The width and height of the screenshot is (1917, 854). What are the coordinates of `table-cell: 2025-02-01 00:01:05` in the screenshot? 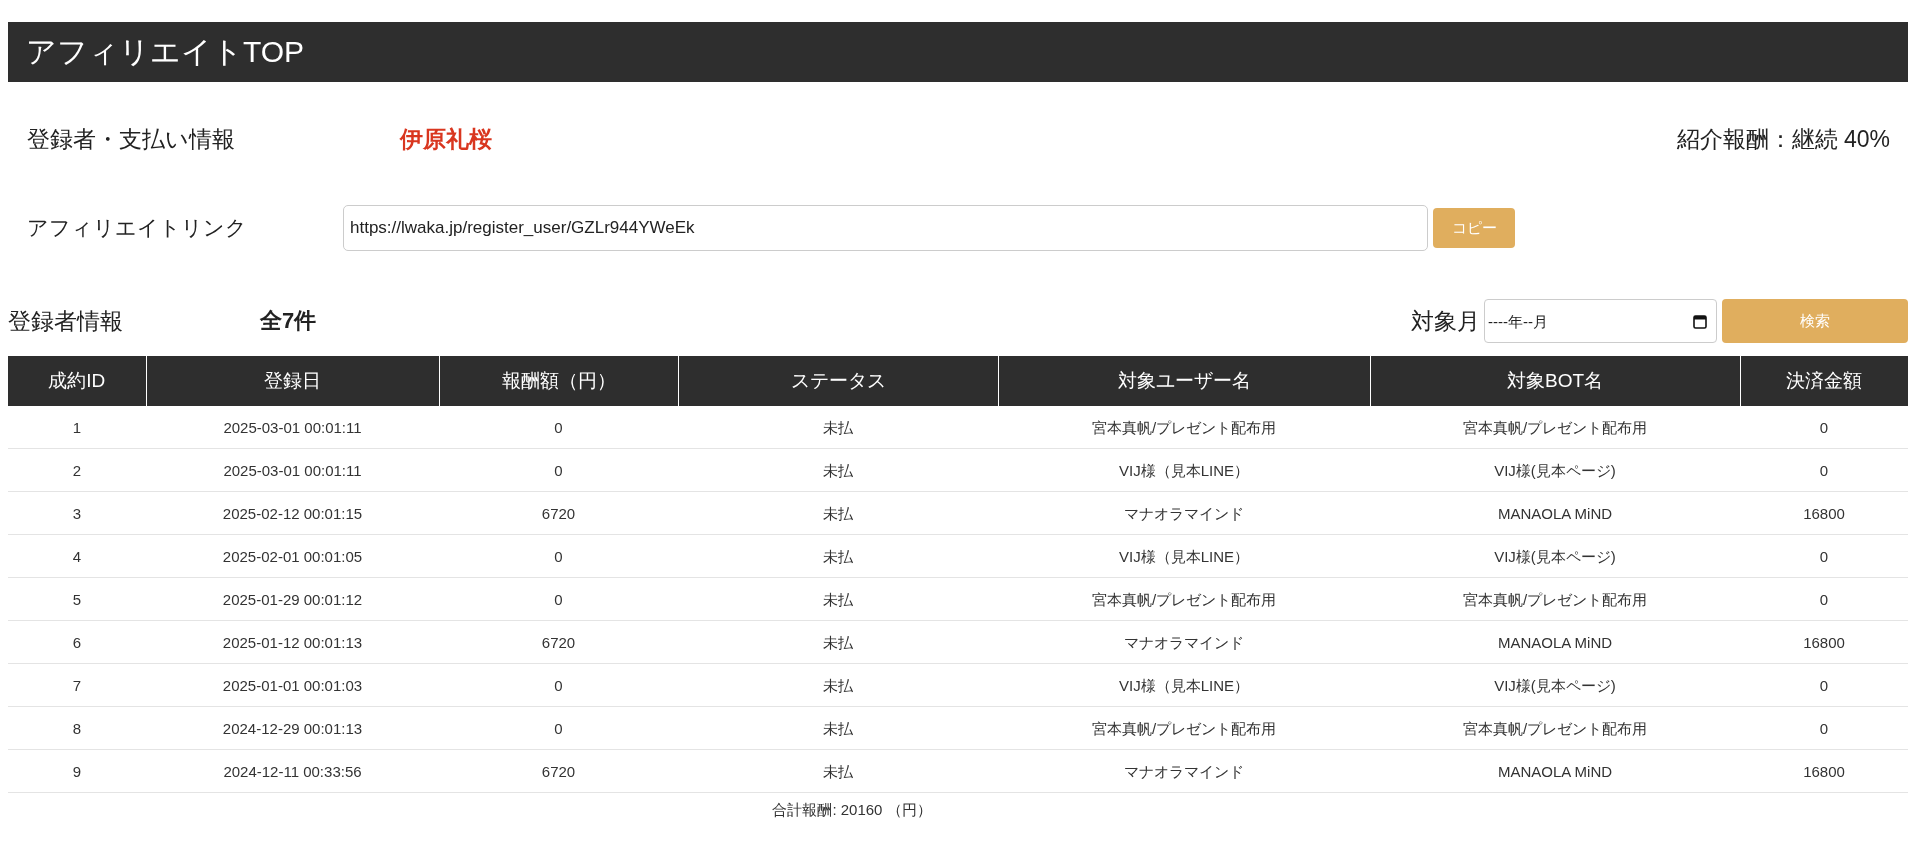 It's located at (292, 556).